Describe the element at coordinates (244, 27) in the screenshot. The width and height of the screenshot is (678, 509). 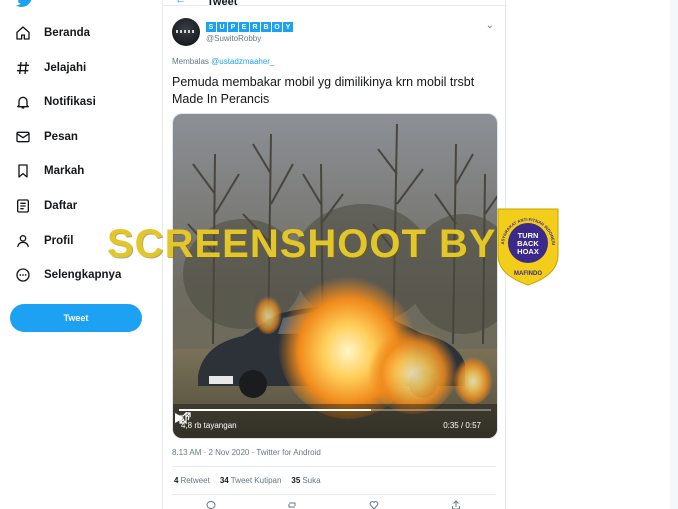
I see `display-name-letter: E` at that location.